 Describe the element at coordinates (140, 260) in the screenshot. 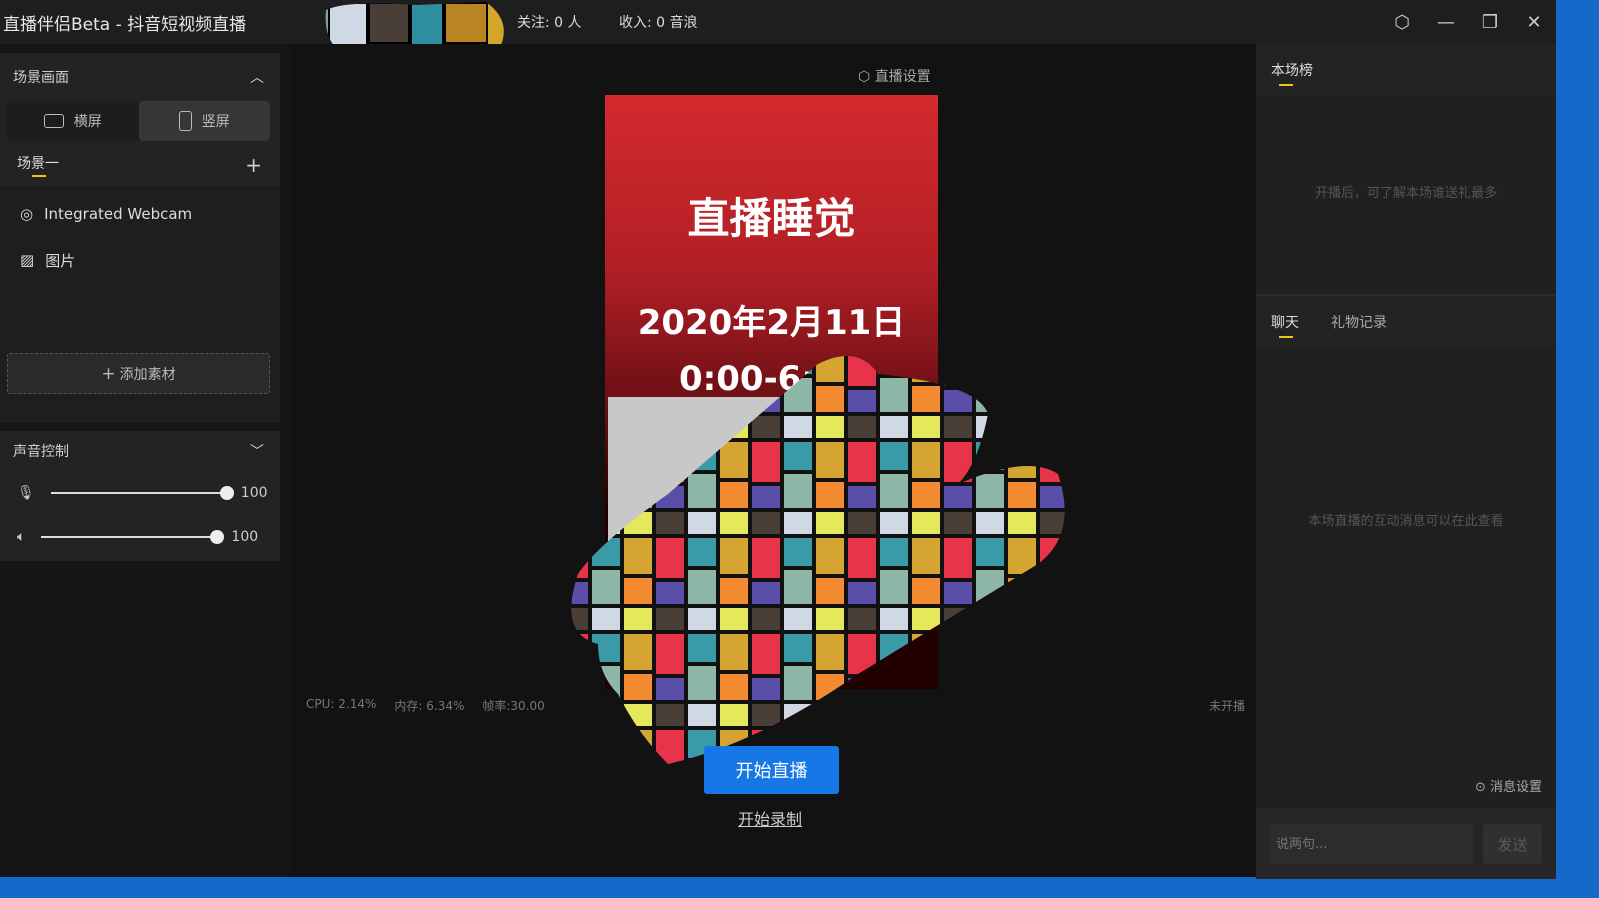

I see `source-item-image: ▨ 图片` at that location.